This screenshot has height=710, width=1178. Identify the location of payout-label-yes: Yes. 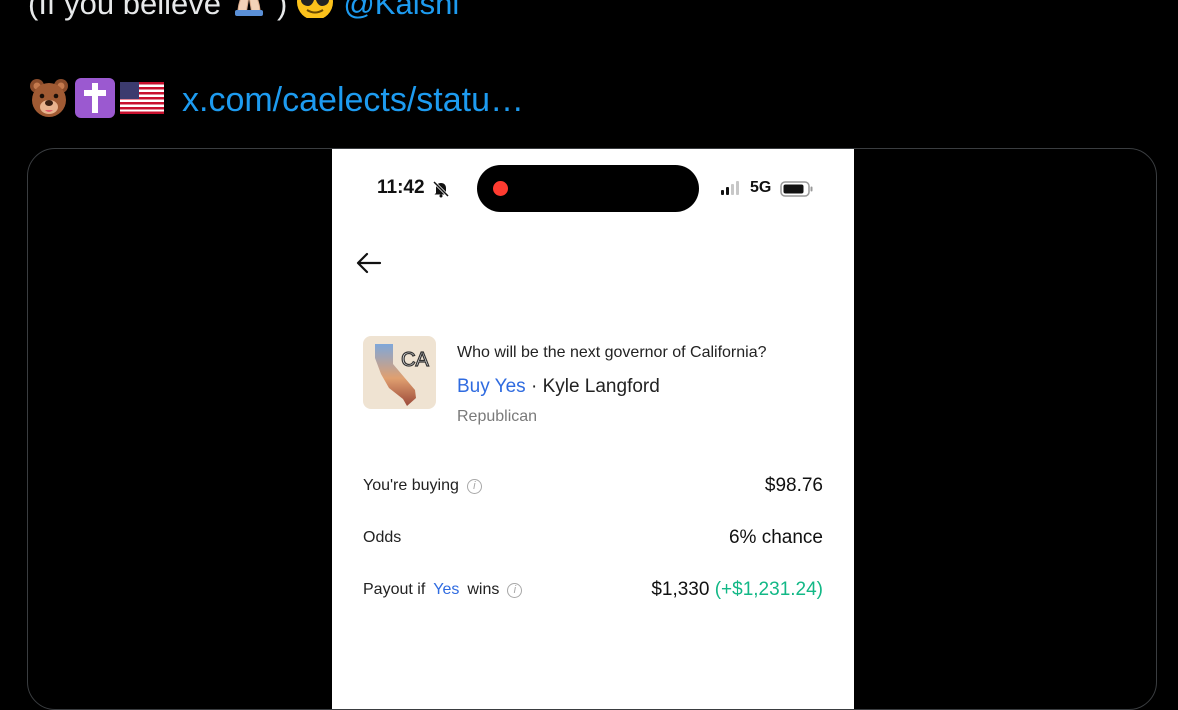
(446, 589).